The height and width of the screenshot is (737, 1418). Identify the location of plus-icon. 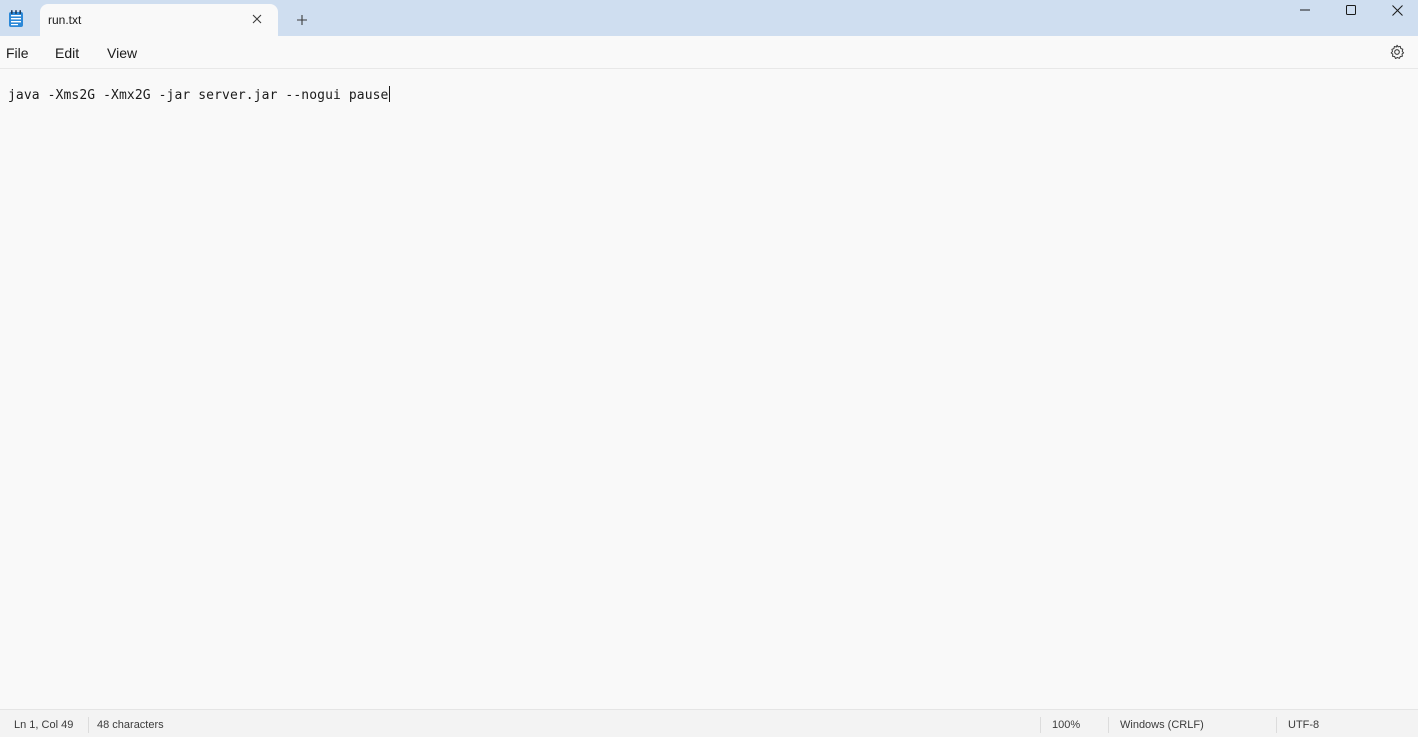
(302, 20).